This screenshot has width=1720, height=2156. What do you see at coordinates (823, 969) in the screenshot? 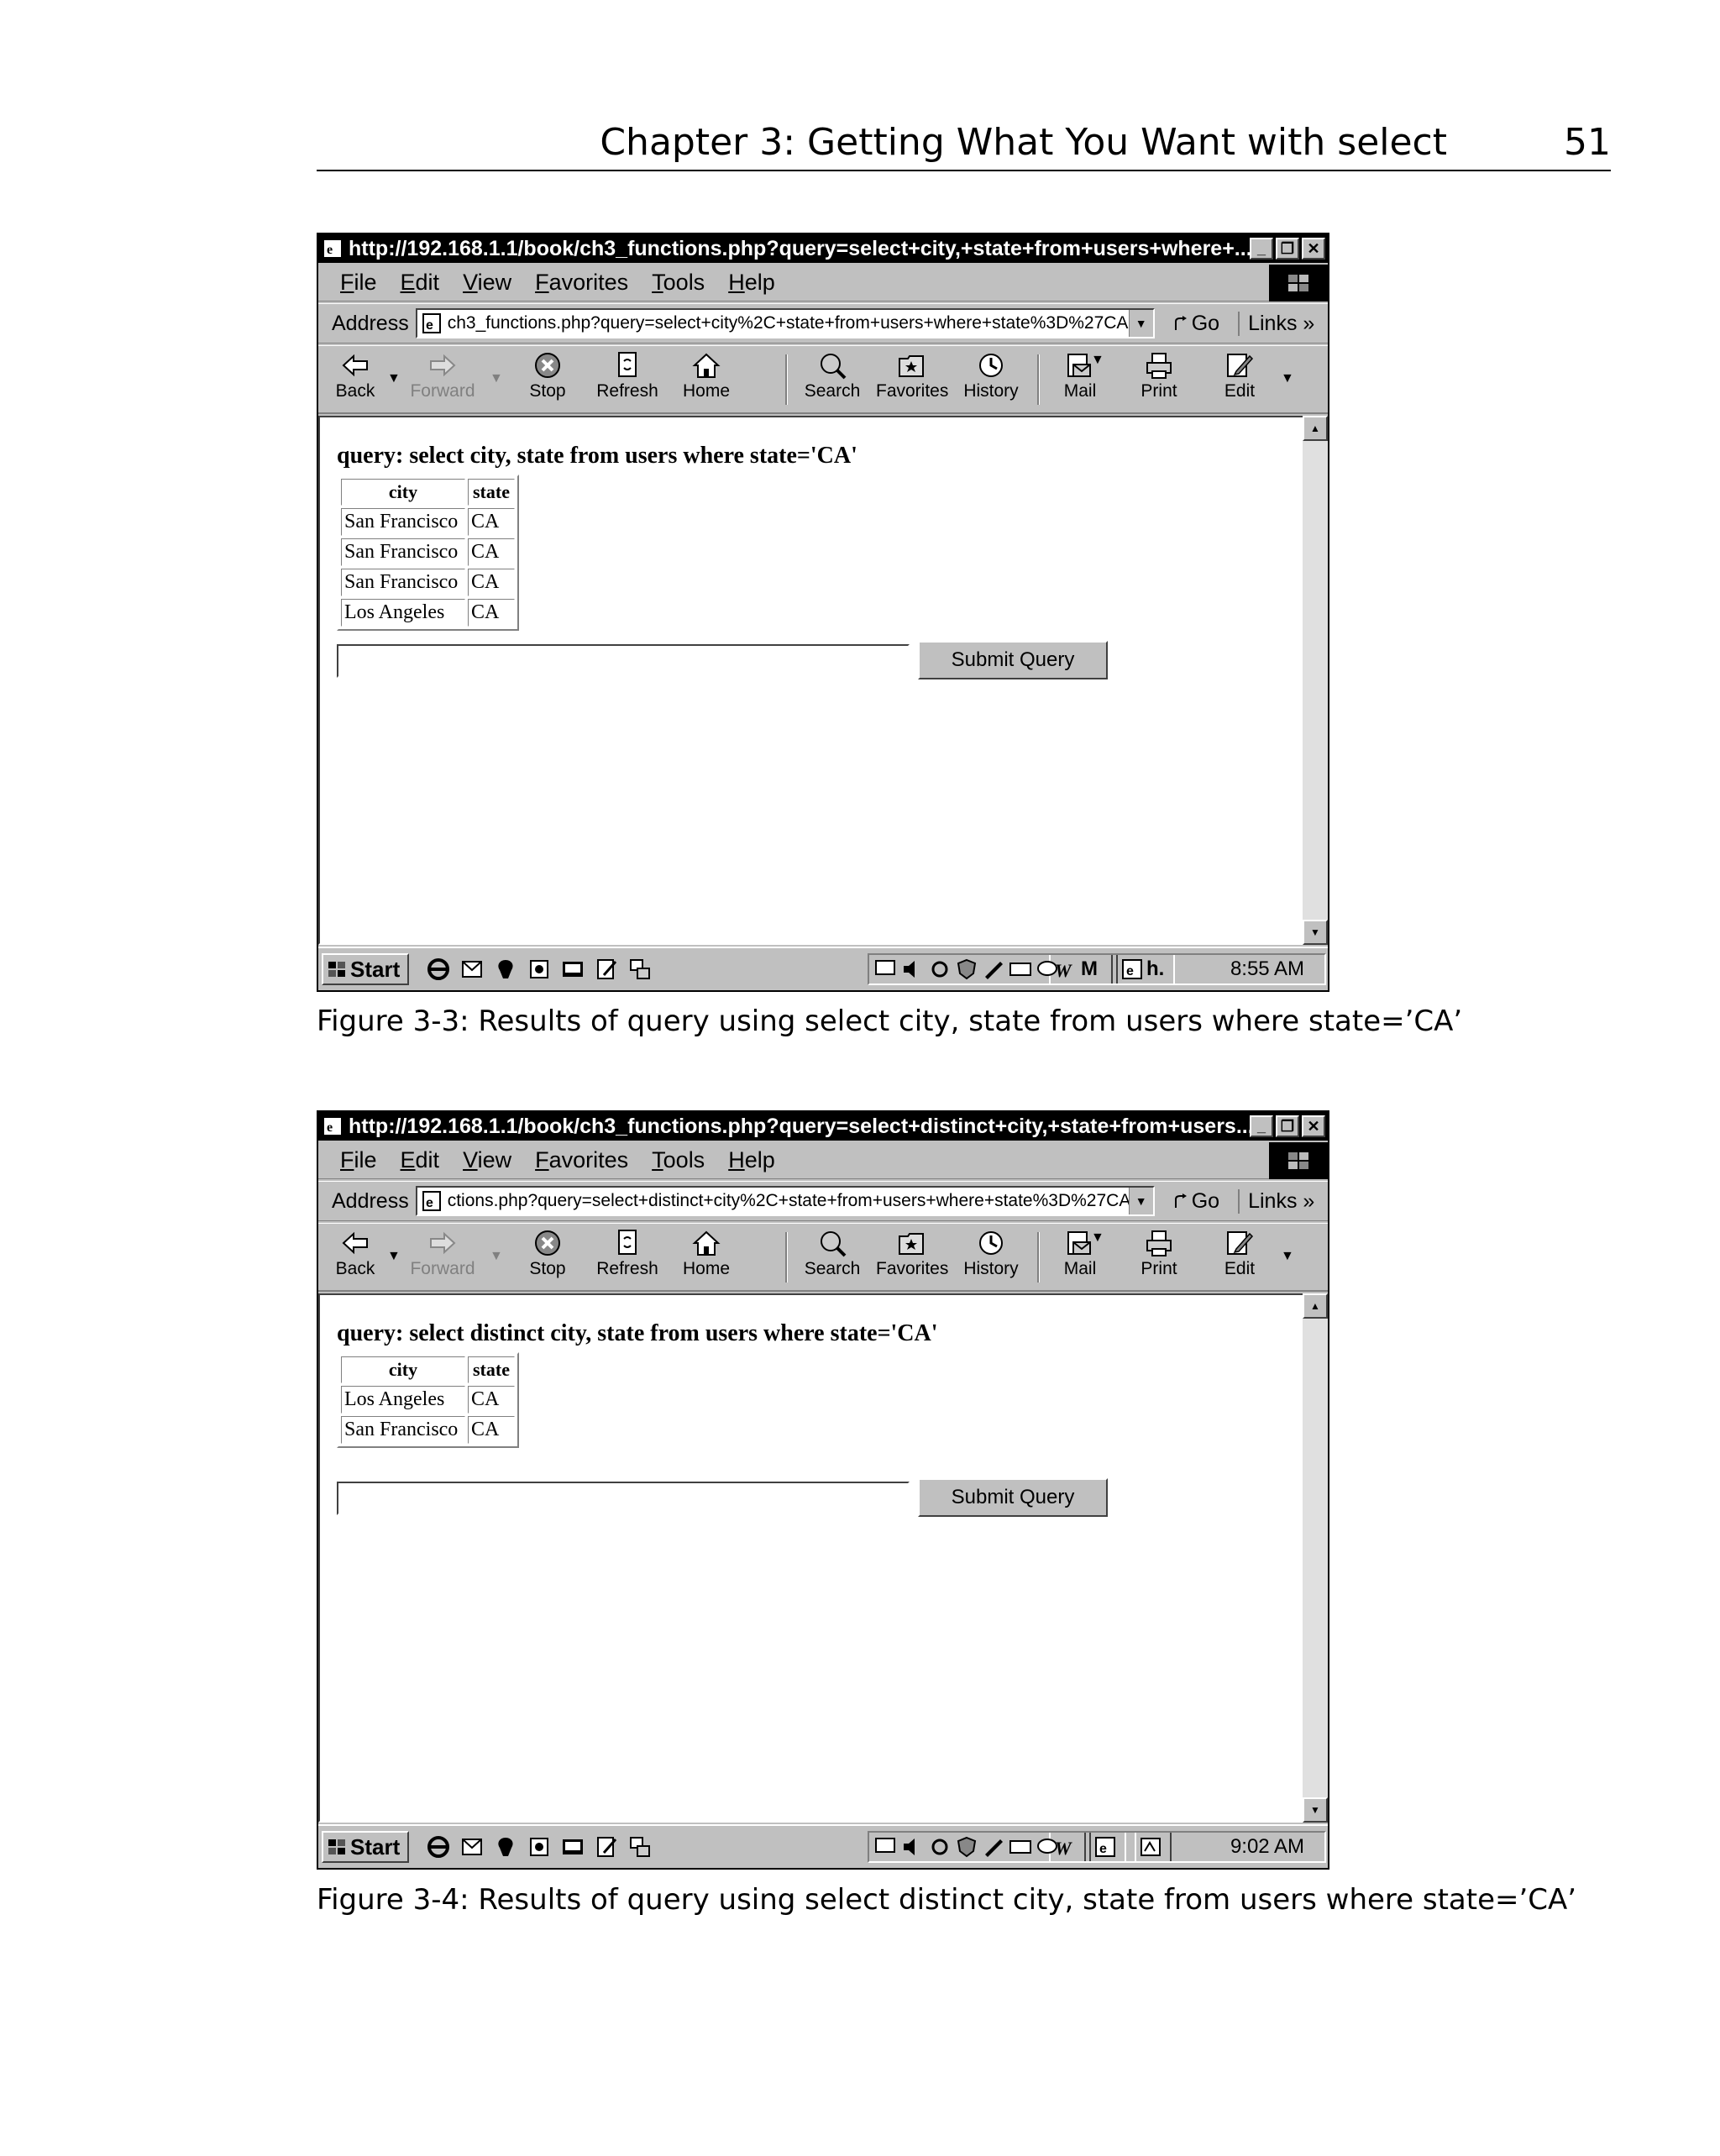
I see `taskbar: Start W M e h. 8:55 AM` at bounding box center [823, 969].